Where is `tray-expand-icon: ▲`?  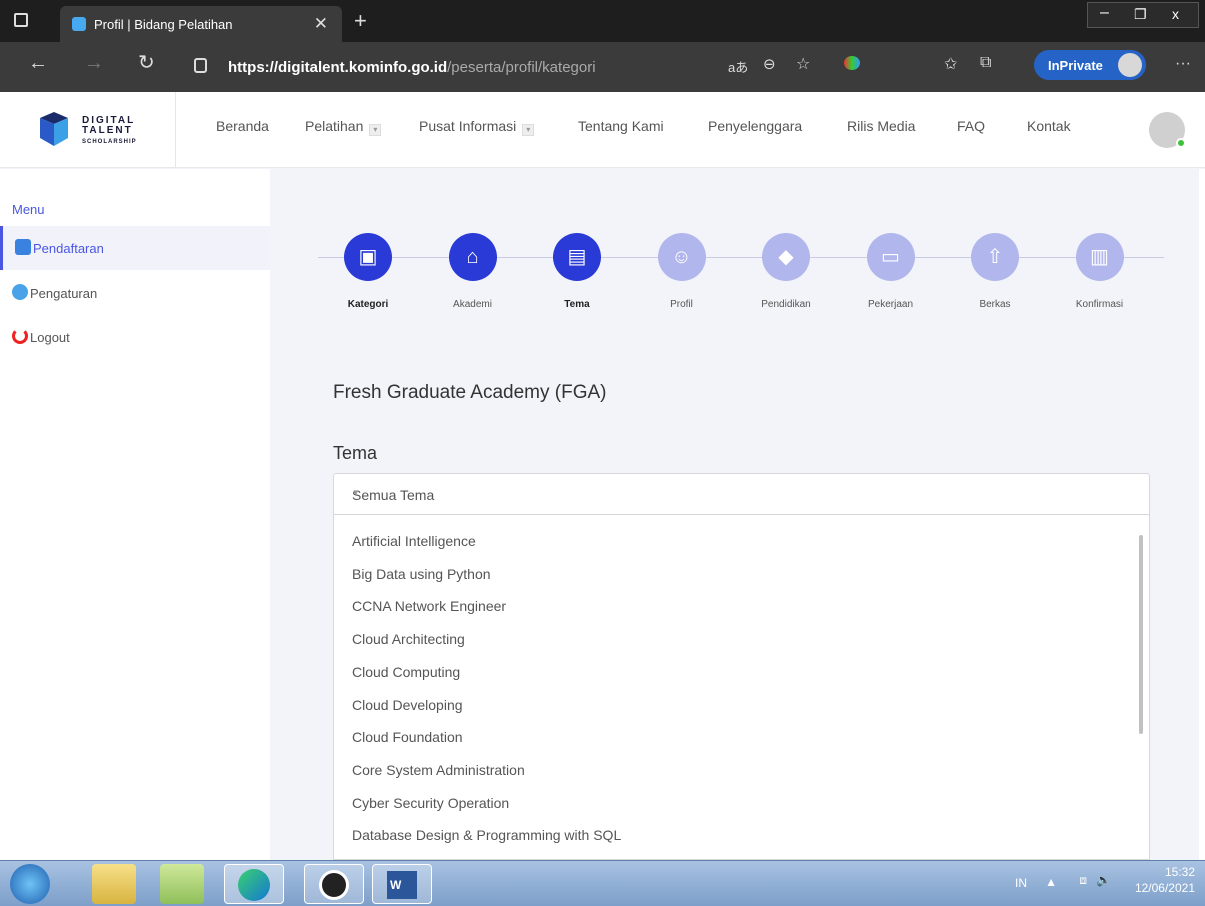 tray-expand-icon: ▲ is located at coordinates (1051, 882).